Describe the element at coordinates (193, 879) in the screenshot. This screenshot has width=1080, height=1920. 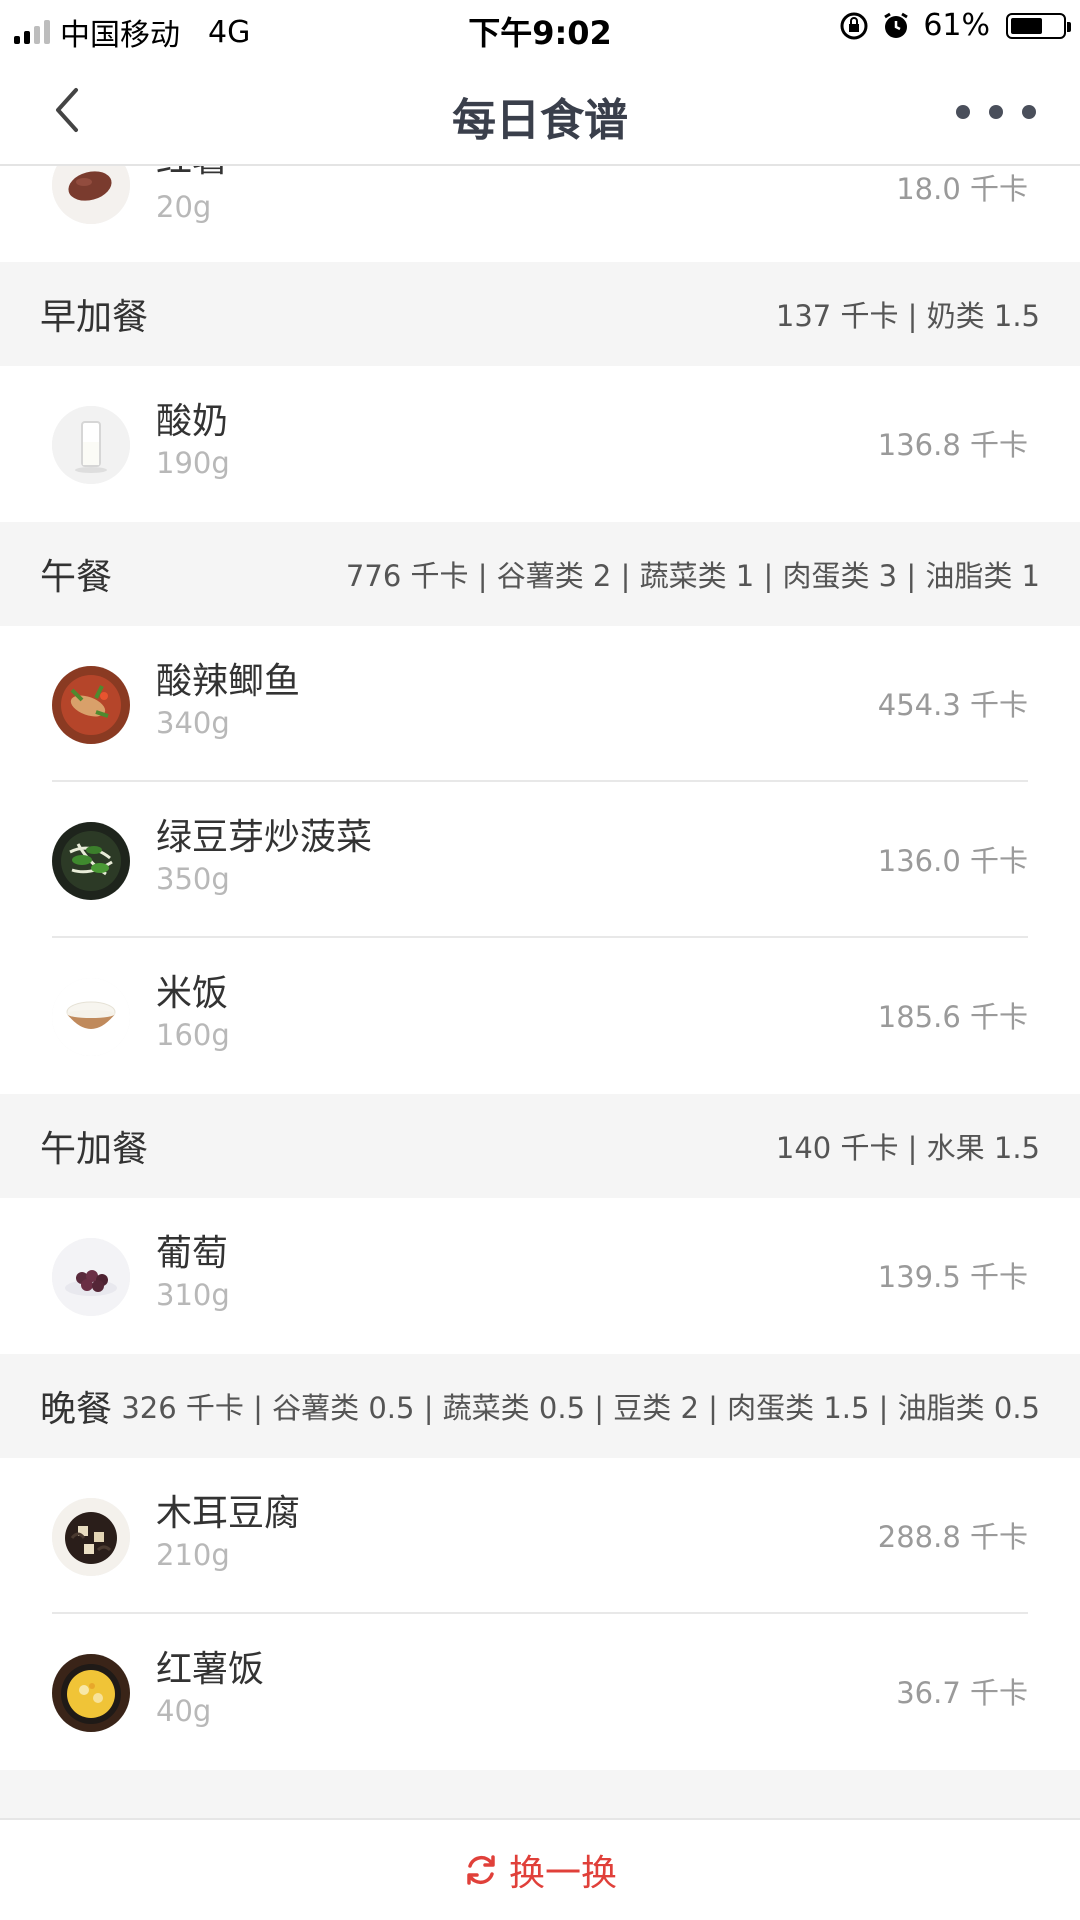
I see `food-weight: 350g` at that location.